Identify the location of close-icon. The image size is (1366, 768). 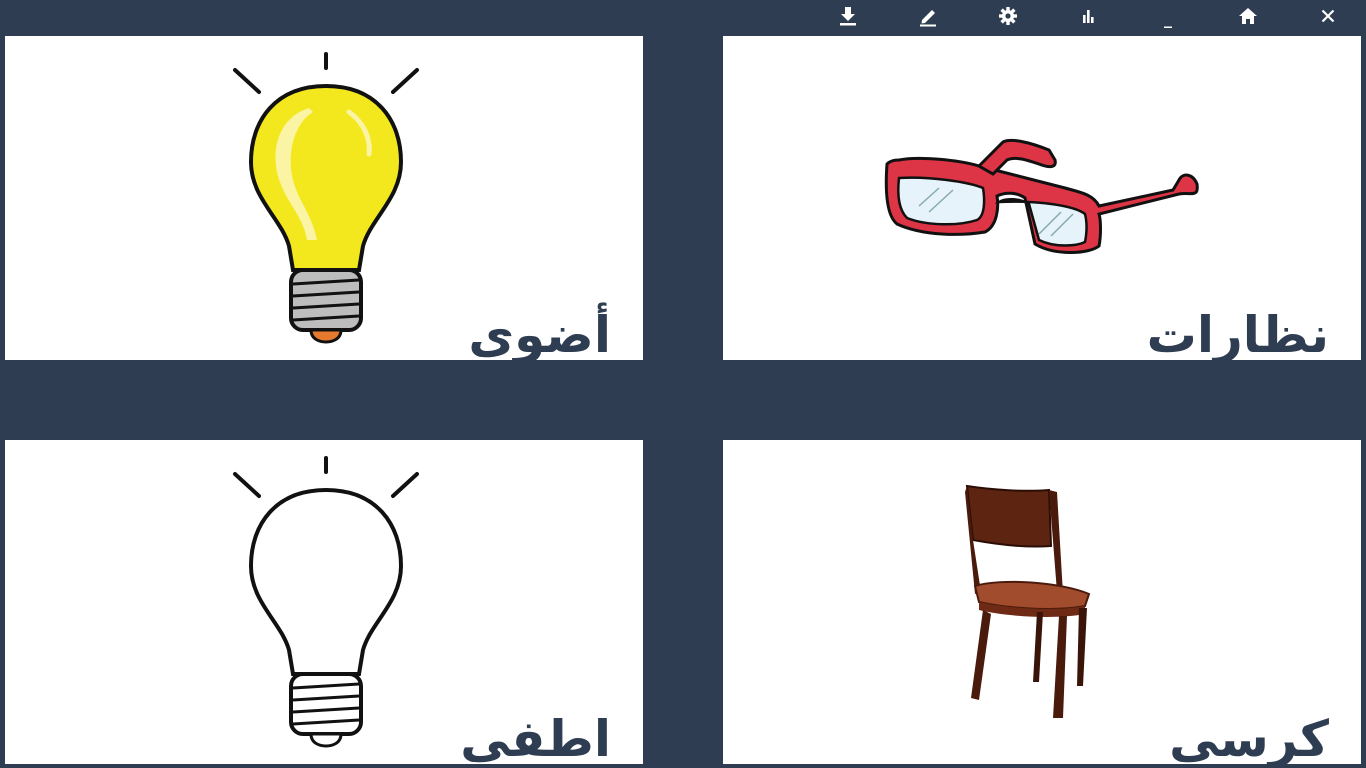
(1328, 16).